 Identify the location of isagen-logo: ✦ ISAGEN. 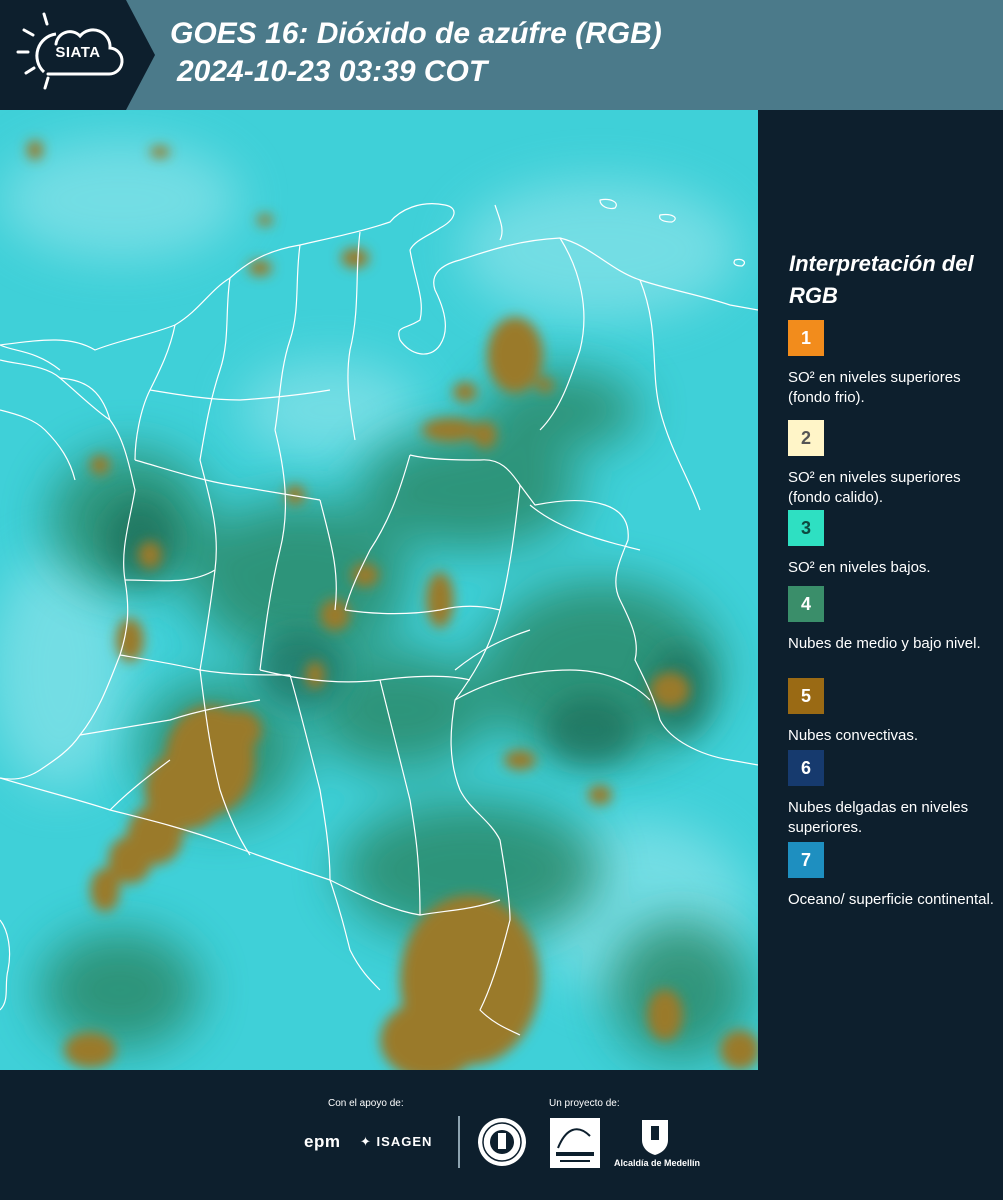
(396, 1142).